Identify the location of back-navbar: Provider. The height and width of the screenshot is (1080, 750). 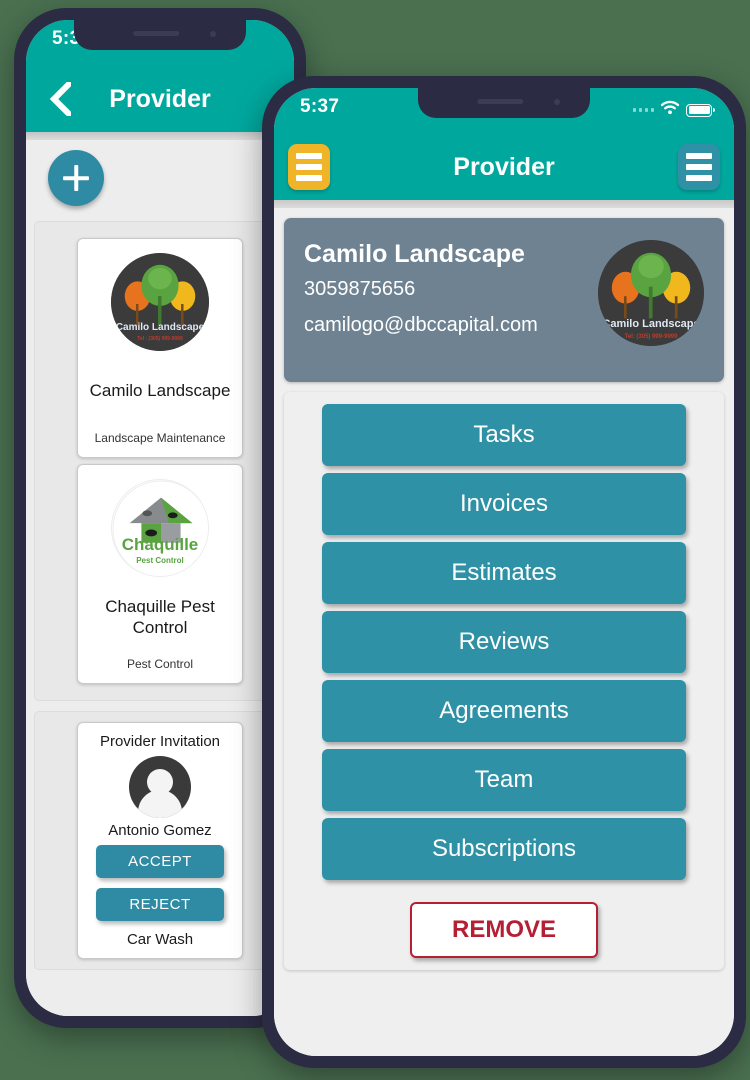
(160, 99).